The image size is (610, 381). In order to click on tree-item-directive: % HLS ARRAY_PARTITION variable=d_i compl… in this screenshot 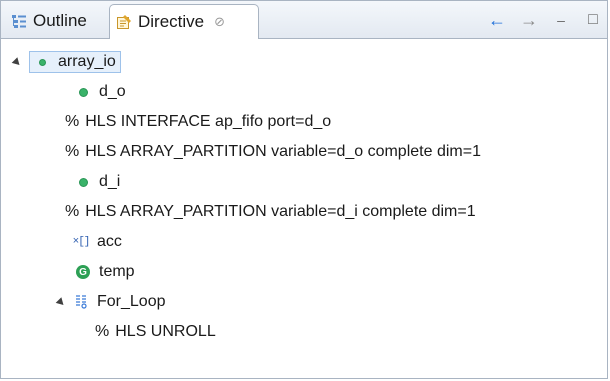, I will do `click(270, 212)`.